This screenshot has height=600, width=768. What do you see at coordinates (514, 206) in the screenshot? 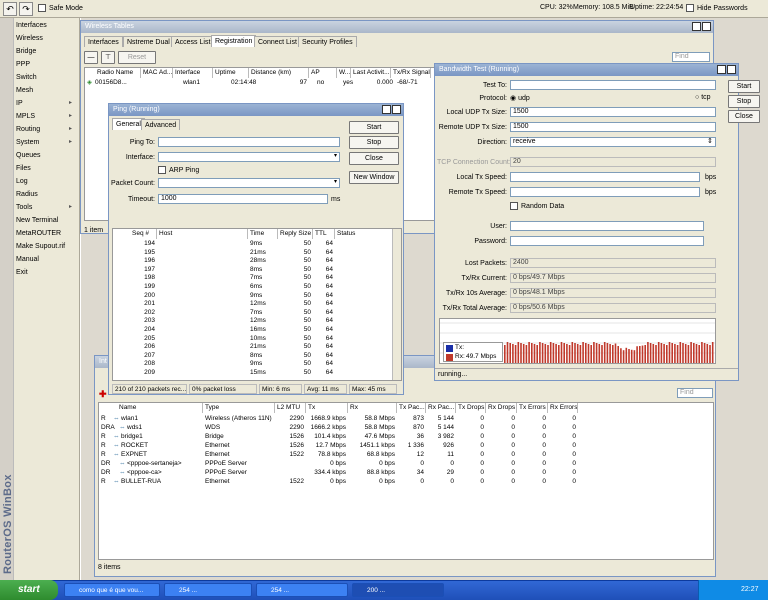
I see `random-data-checkbox` at bounding box center [514, 206].